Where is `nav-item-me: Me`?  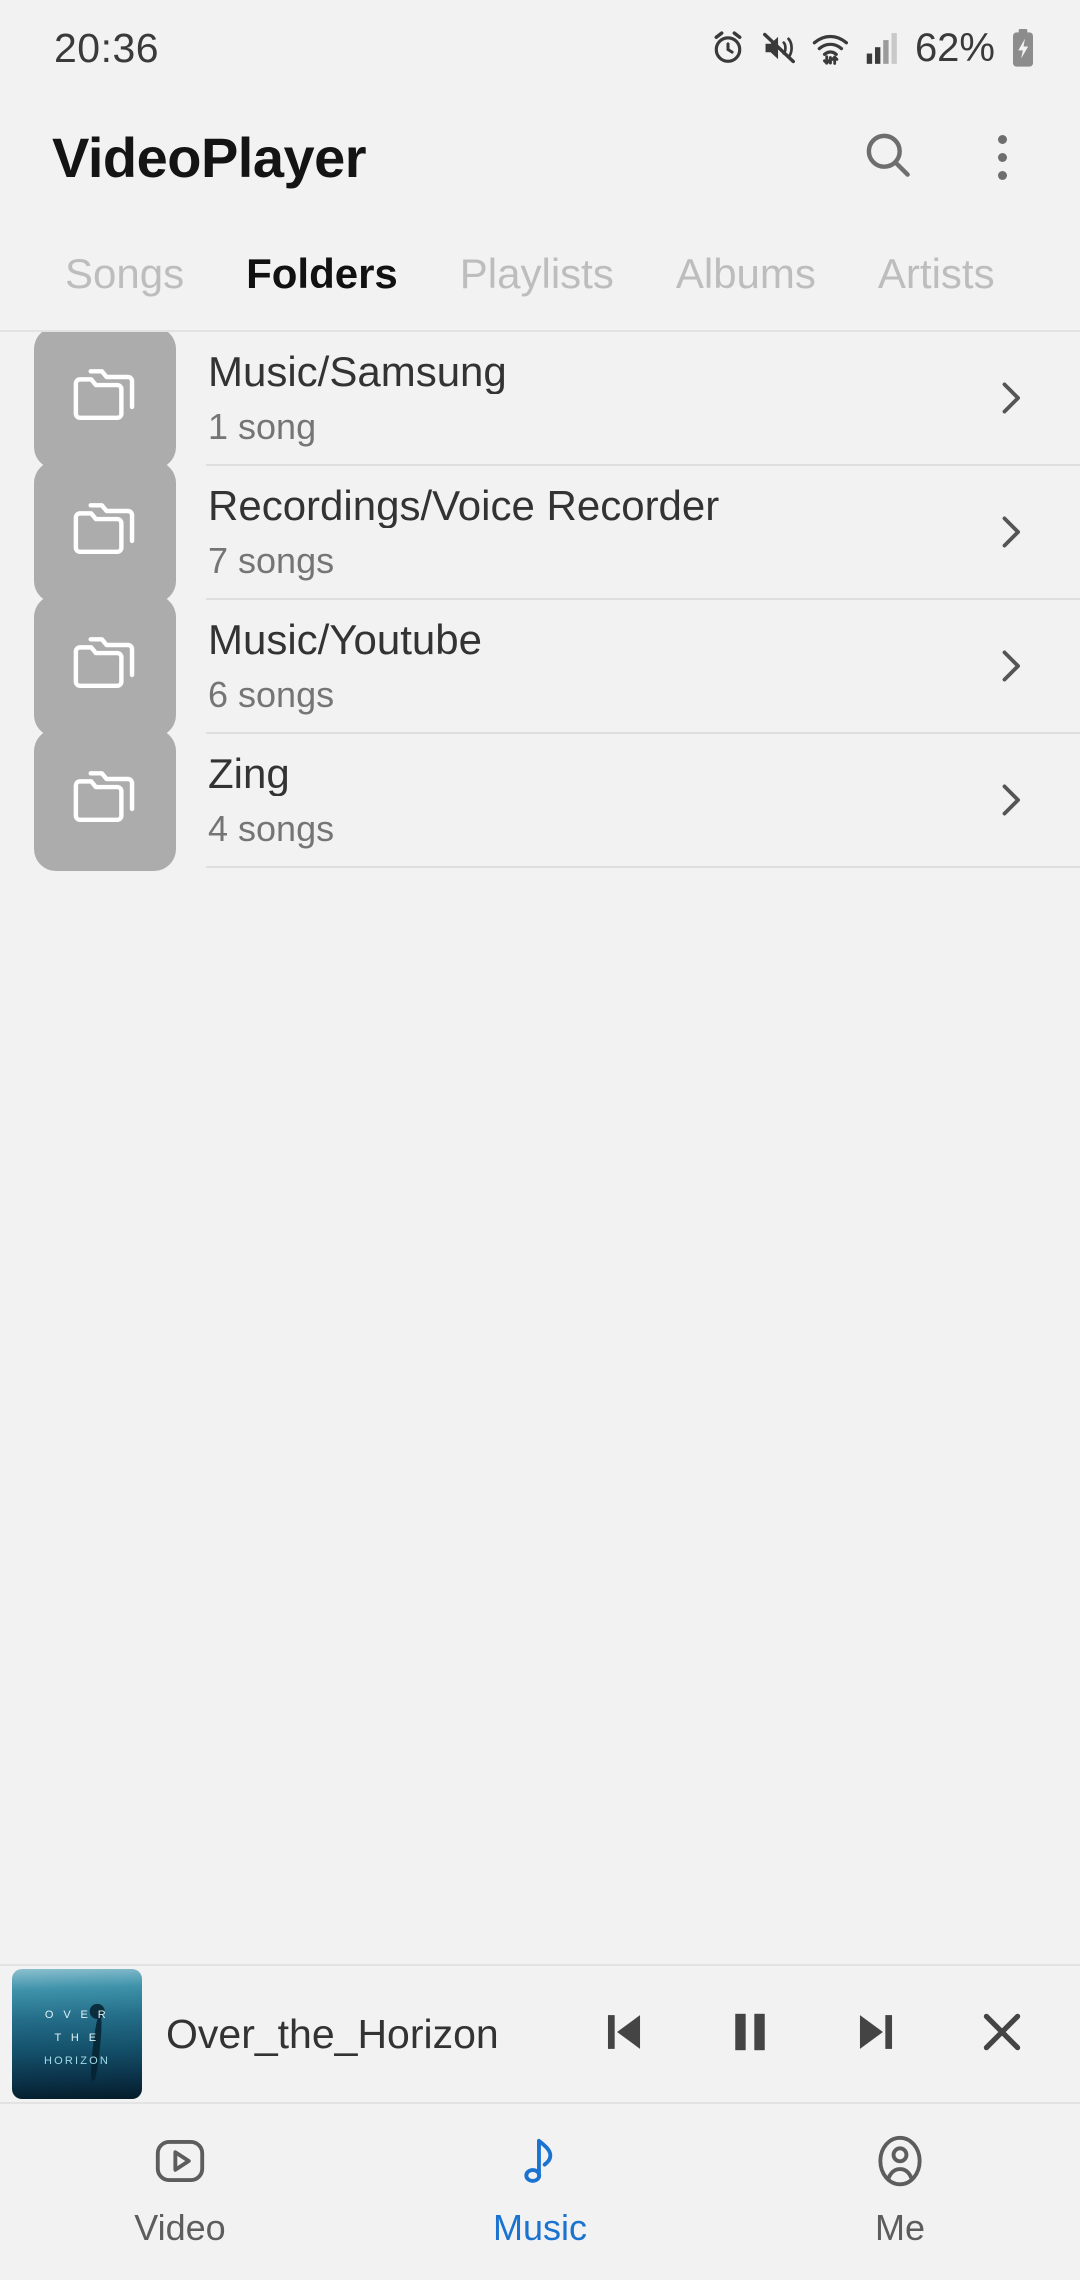 nav-item-me: Me is located at coordinates (900, 2187).